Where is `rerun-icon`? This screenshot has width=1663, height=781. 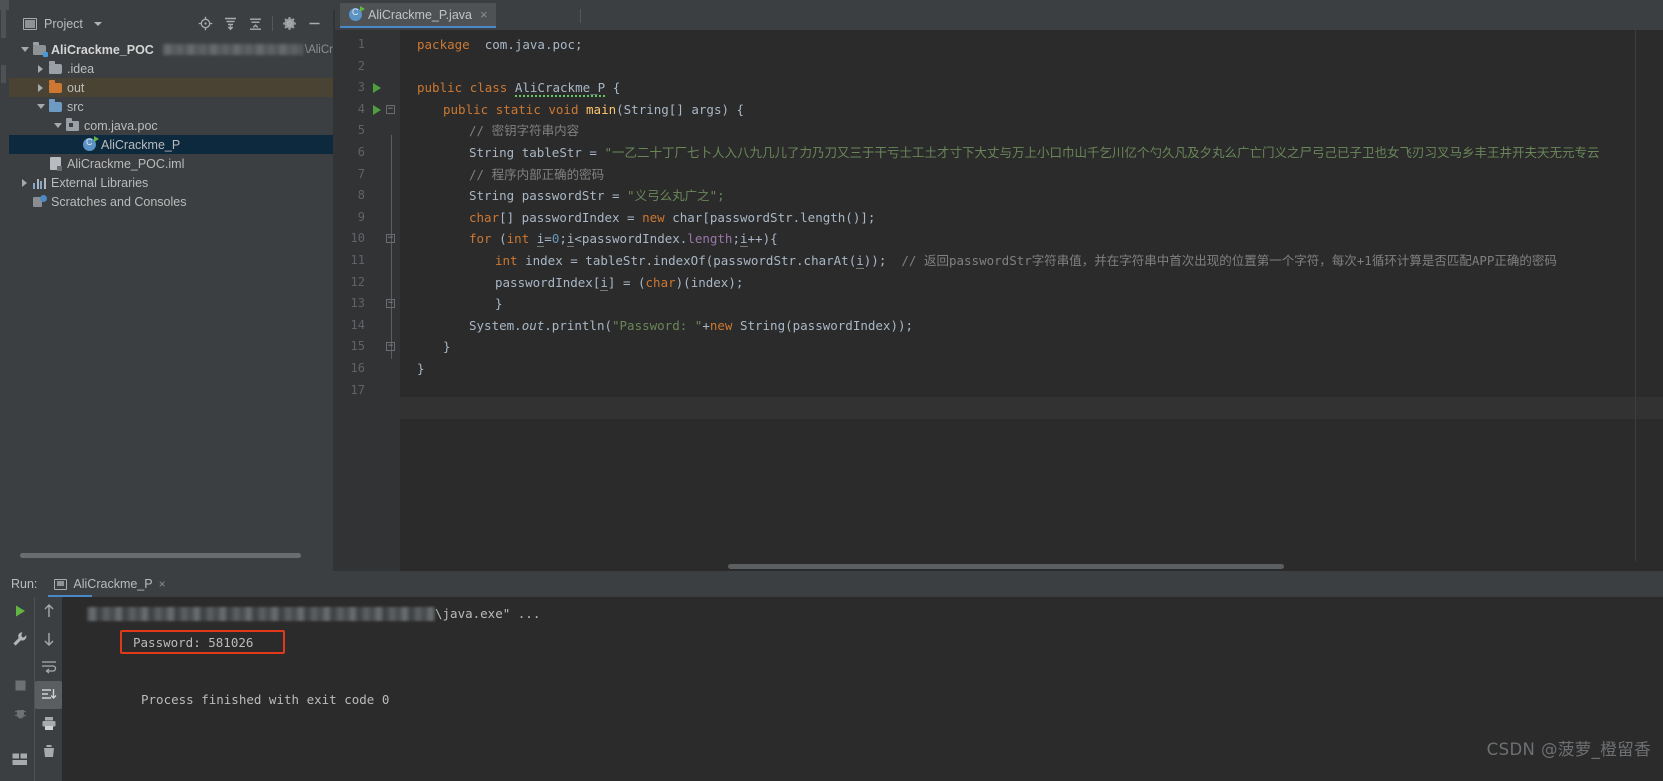
rerun-icon is located at coordinates (20, 611).